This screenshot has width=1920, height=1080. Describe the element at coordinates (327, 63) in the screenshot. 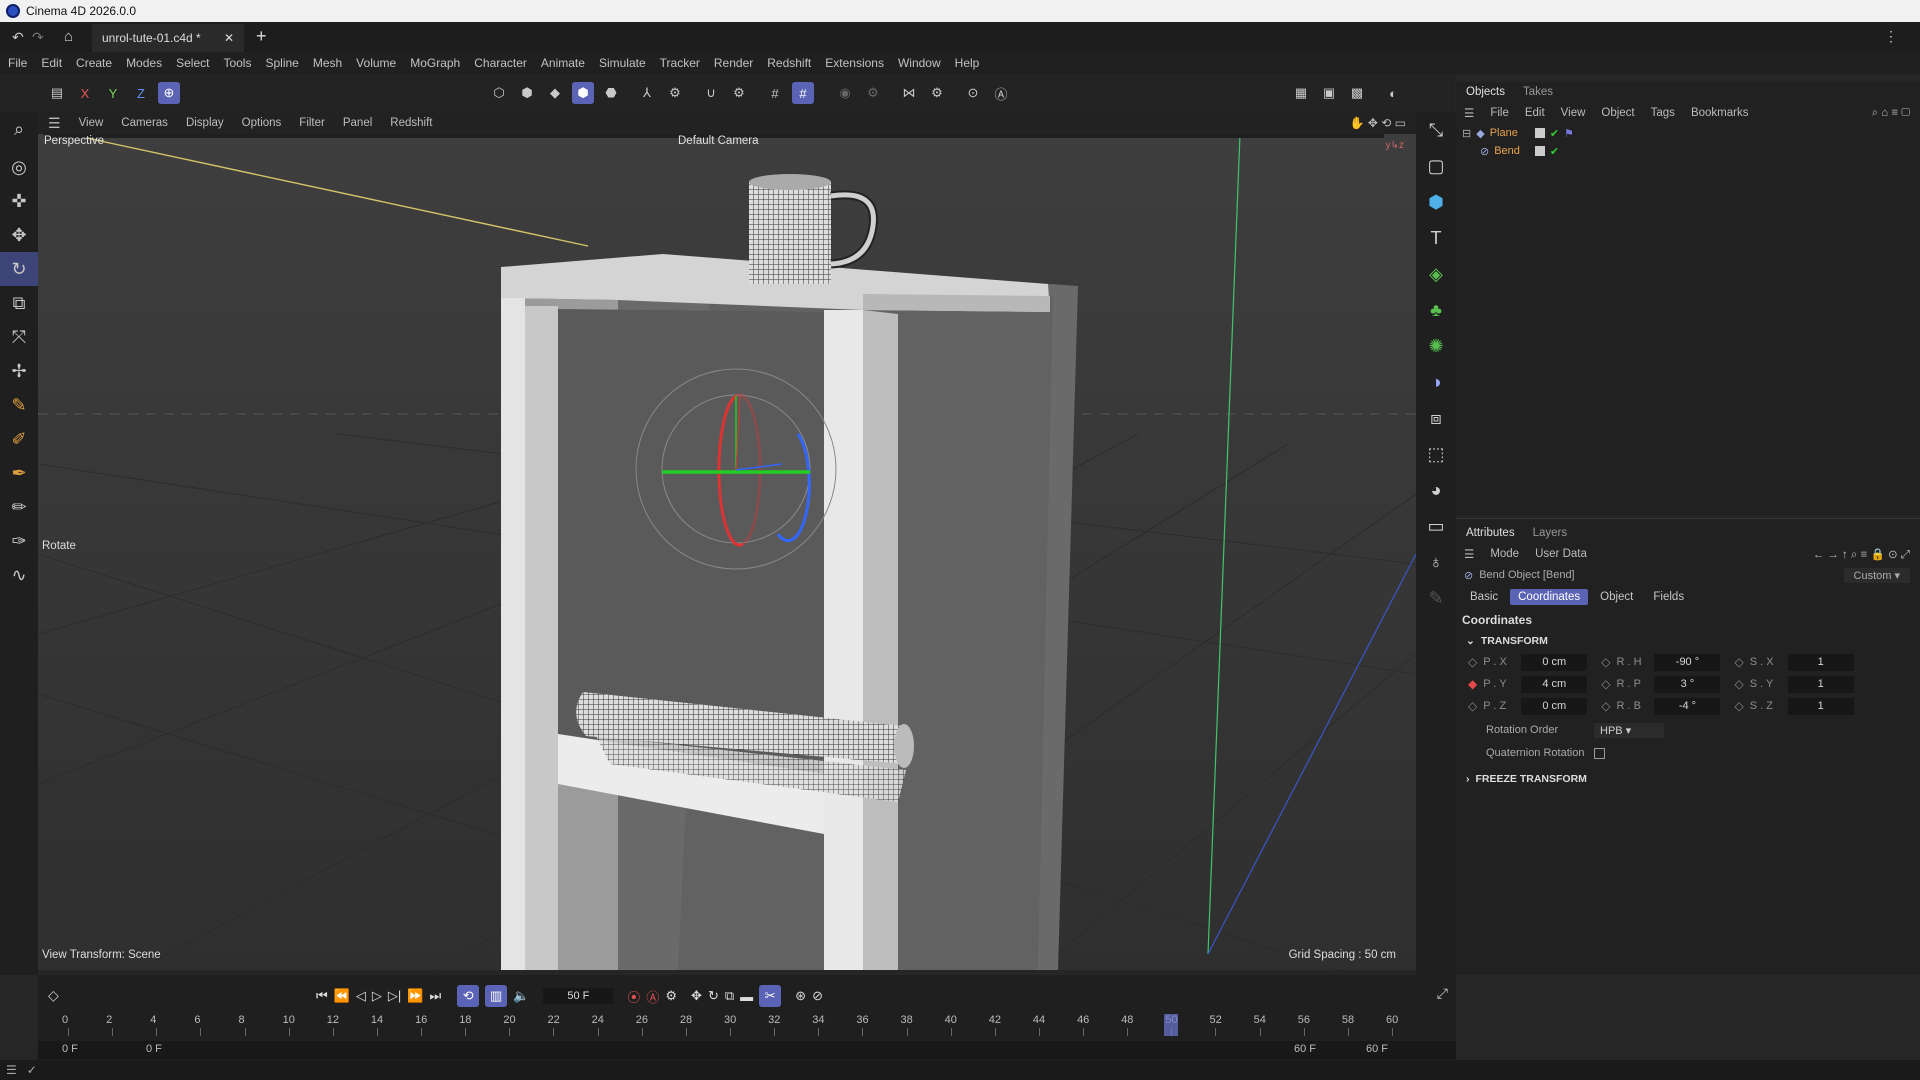

I see `menu-mesh: Mesh` at that location.